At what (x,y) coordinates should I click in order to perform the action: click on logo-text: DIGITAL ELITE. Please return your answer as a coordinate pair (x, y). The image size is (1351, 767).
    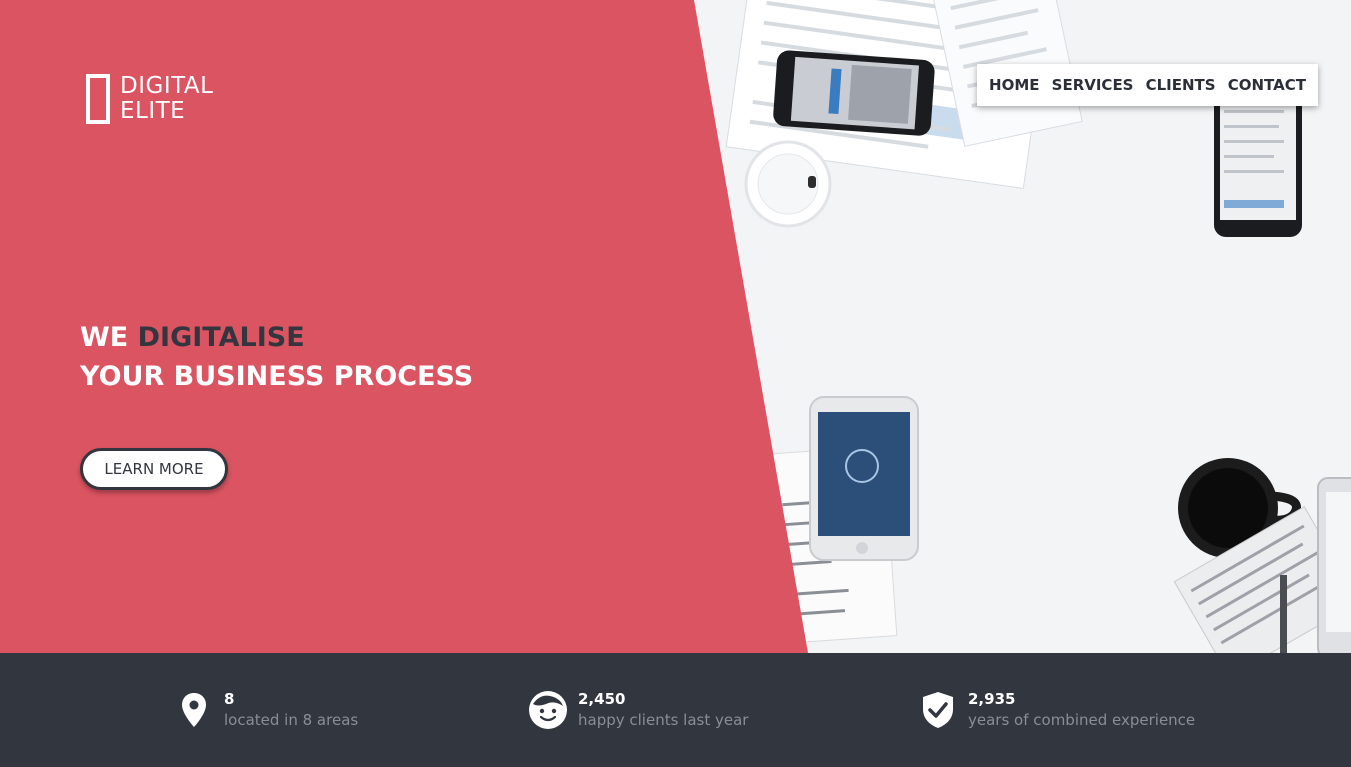
    Looking at the image, I should click on (166, 99).